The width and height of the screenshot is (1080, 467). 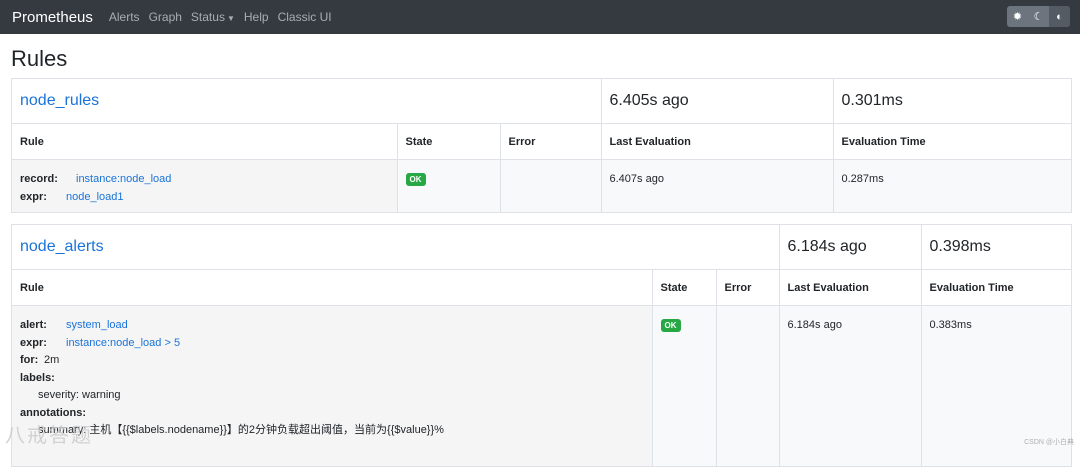 What do you see at coordinates (95, 197) in the screenshot?
I see `expr-link: node_load1` at bounding box center [95, 197].